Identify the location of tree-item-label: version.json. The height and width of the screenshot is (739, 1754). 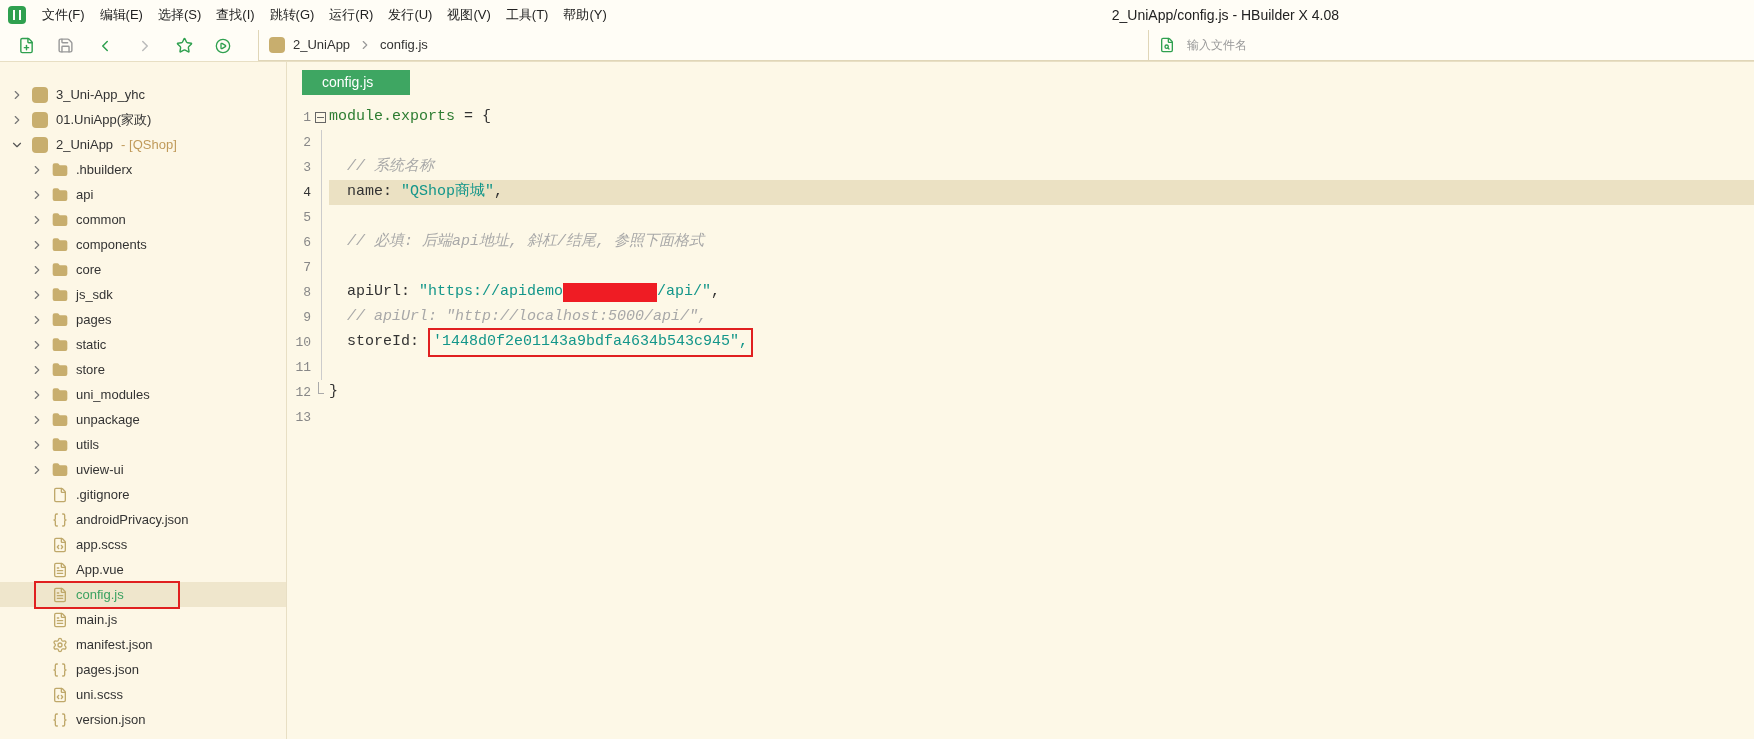
(111, 719).